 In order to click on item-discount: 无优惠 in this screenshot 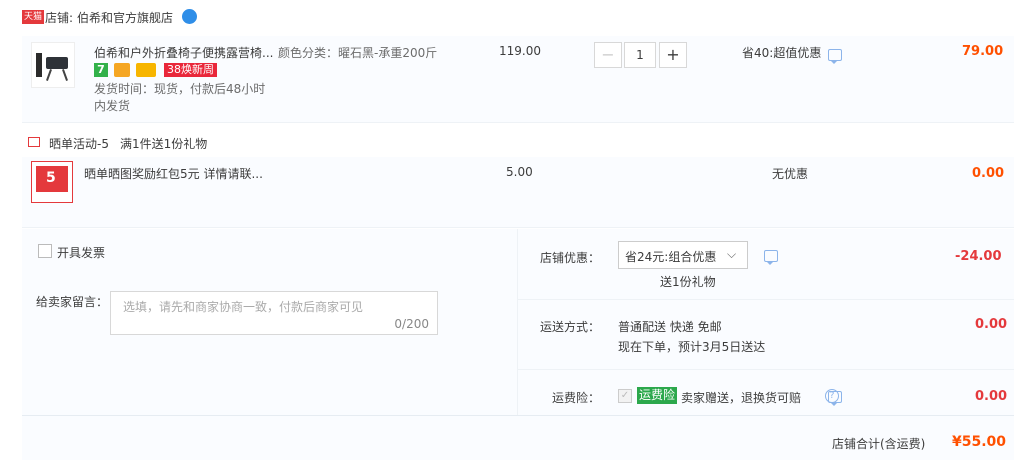, I will do `click(790, 174)`.